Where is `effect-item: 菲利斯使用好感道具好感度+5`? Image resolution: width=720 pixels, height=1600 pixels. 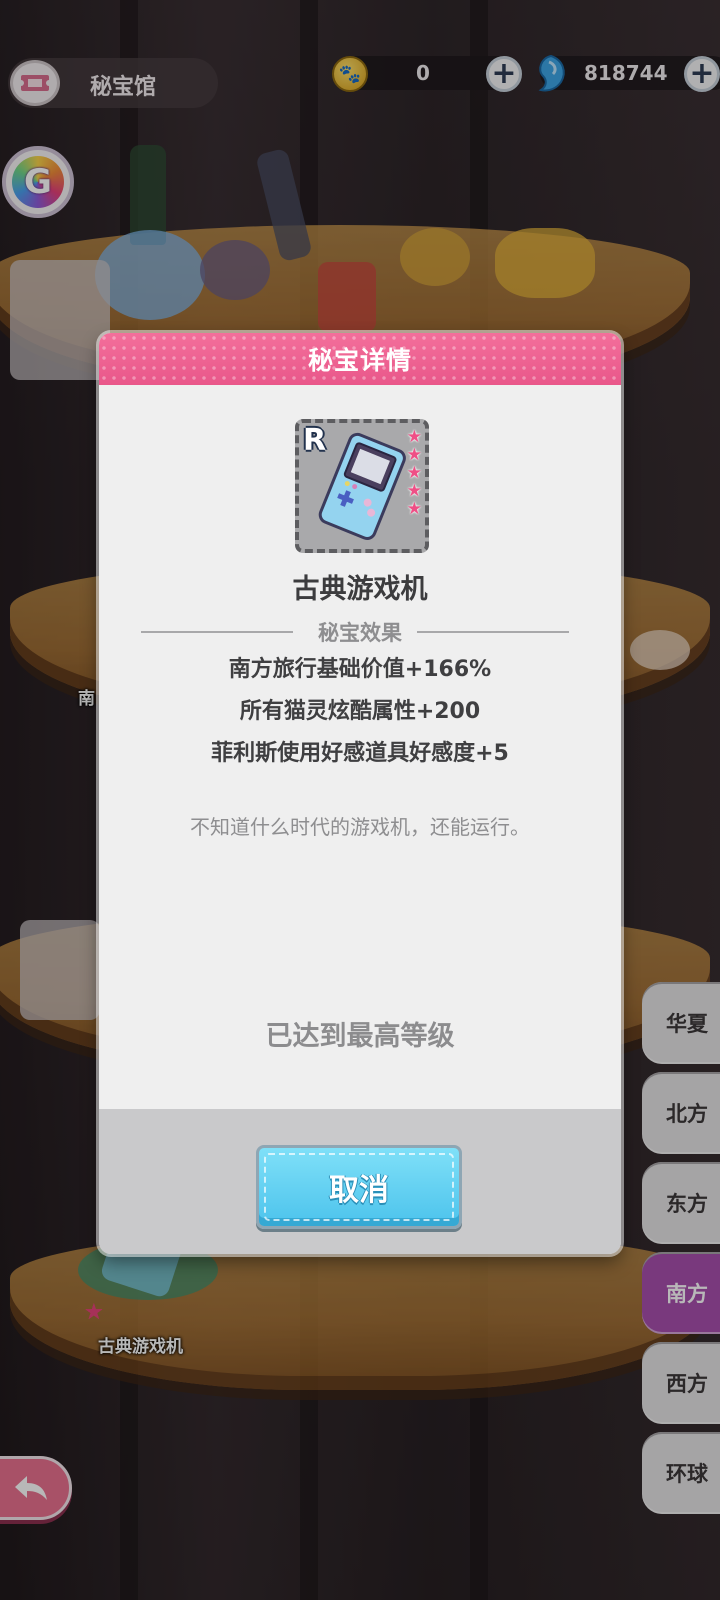
effect-item: 菲利斯使用好感道具好感度+5 is located at coordinates (360, 753).